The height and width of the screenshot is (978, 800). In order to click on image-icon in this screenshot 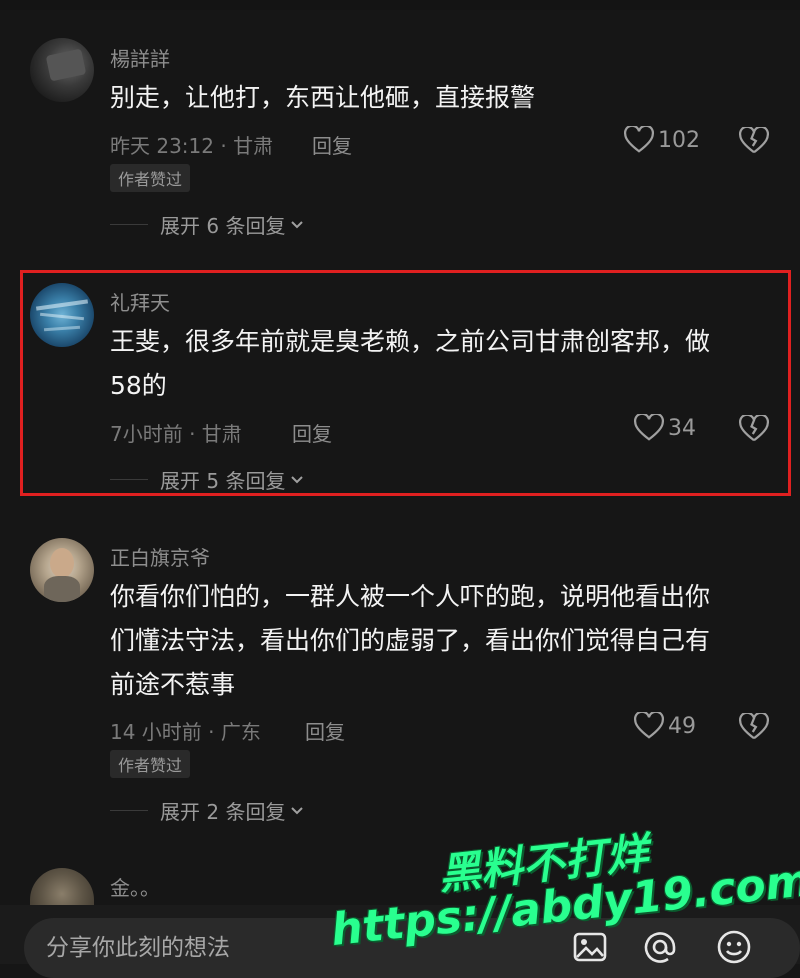, I will do `click(590, 947)`.